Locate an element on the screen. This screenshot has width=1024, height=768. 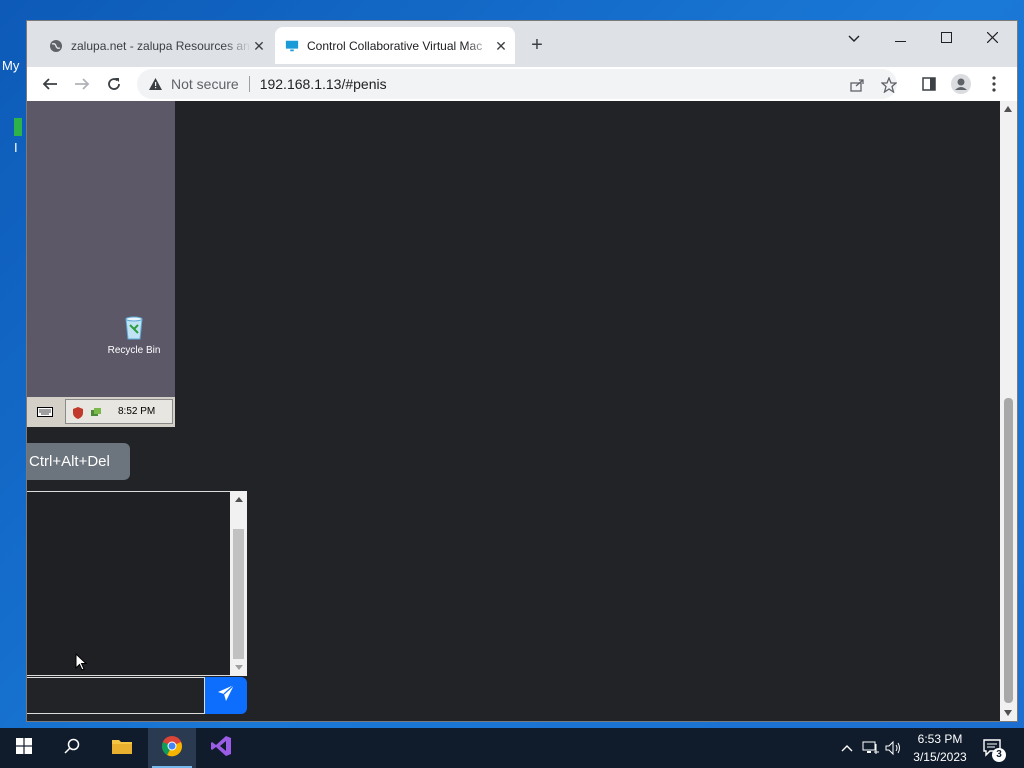
vm-recycle-bin: Recycle Bin is located at coordinates (134, 334).